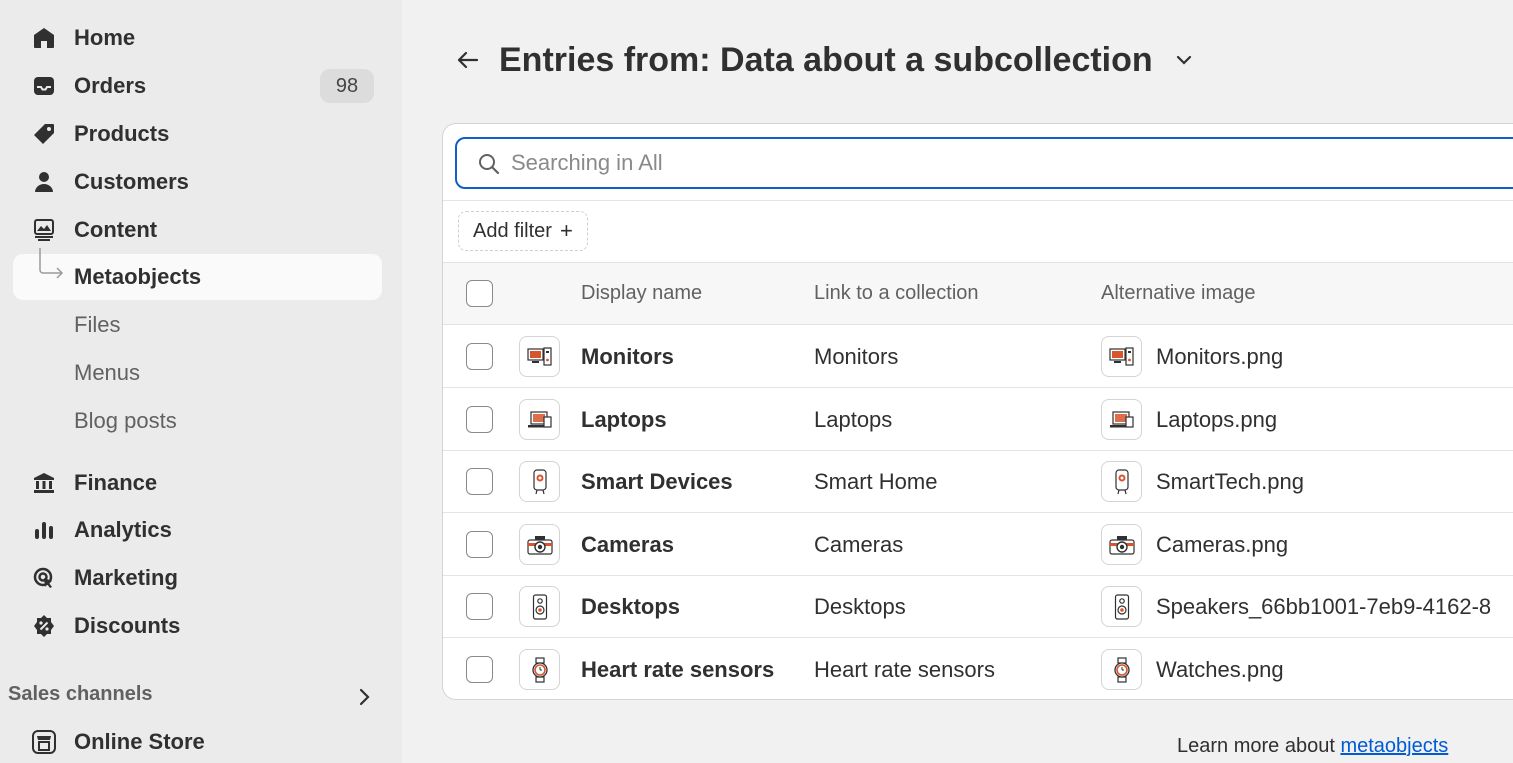 The image size is (1513, 763). What do you see at coordinates (197, 421) in the screenshot?
I see `nav-item-blog-posts: Blog posts` at bounding box center [197, 421].